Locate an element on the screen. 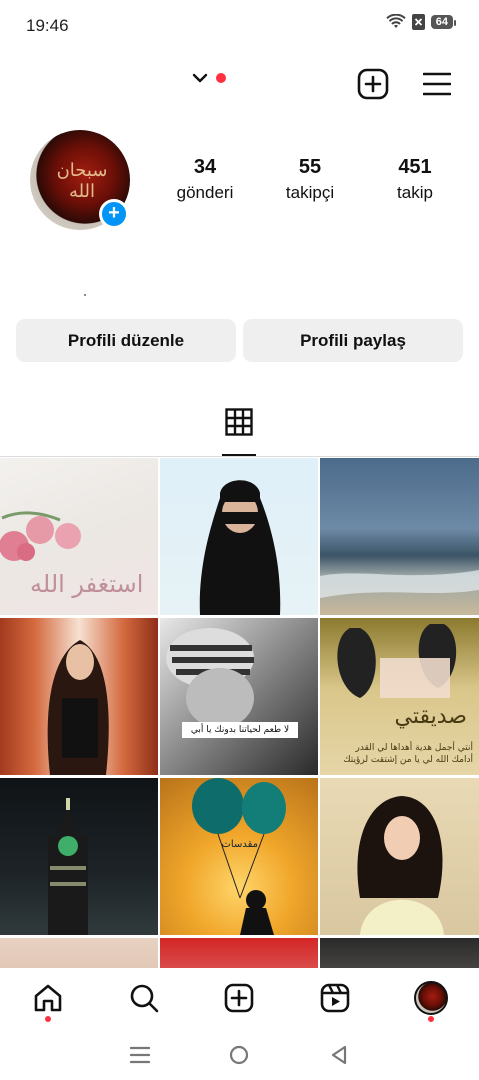  share-profile-button: Profili paylaş is located at coordinates (353, 340).